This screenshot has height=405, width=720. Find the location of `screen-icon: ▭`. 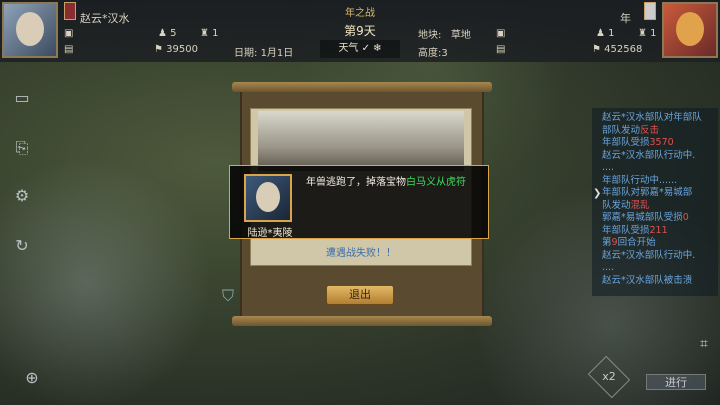

screen-icon: ▭ is located at coordinates (22, 98).